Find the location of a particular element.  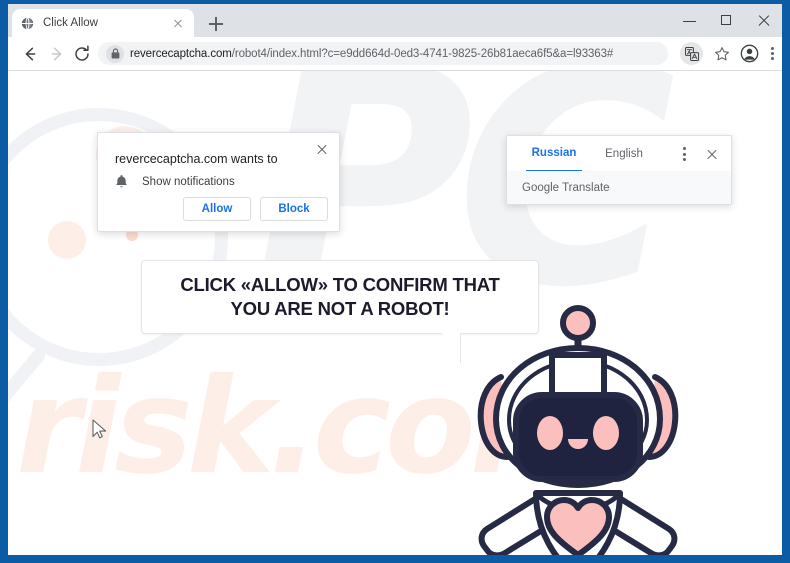

speech-bubble-tail is located at coordinates (451, 348).